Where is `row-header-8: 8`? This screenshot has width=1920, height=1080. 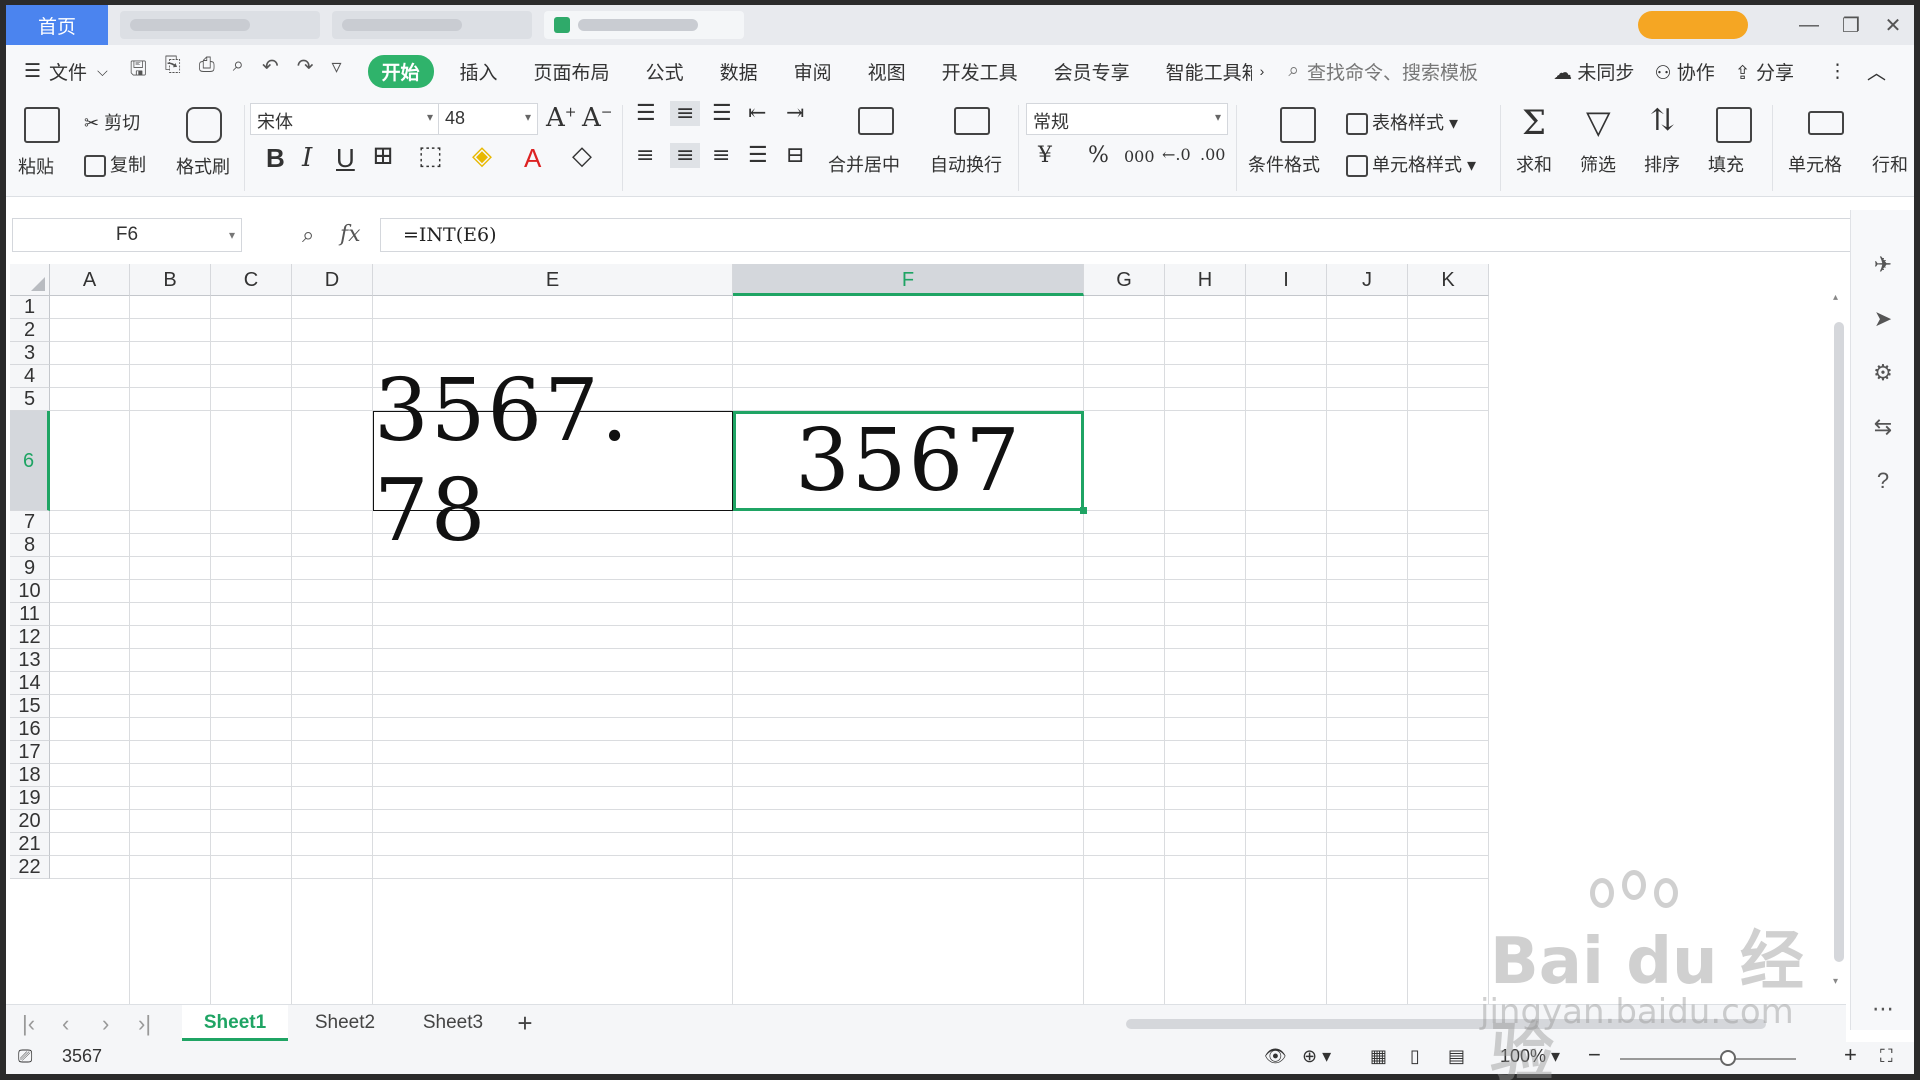 row-header-8: 8 is located at coordinates (30, 545).